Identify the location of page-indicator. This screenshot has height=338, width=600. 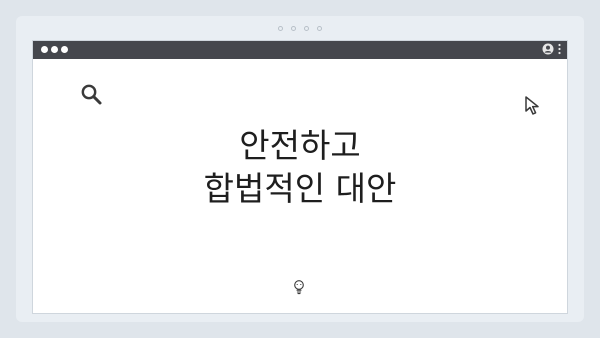
(300, 28).